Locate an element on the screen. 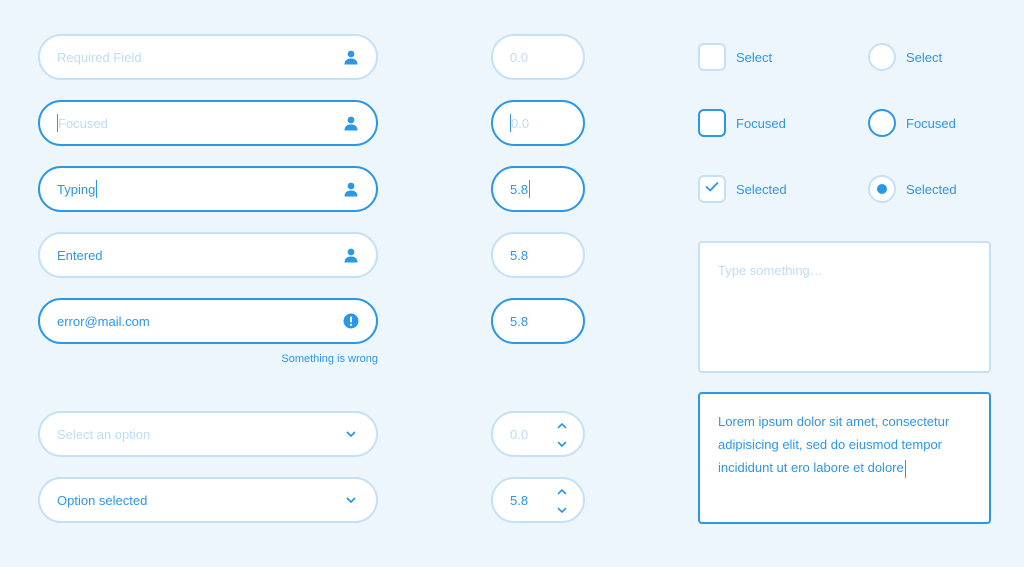  checkbox-focused-label: Focused is located at coordinates (761, 123).